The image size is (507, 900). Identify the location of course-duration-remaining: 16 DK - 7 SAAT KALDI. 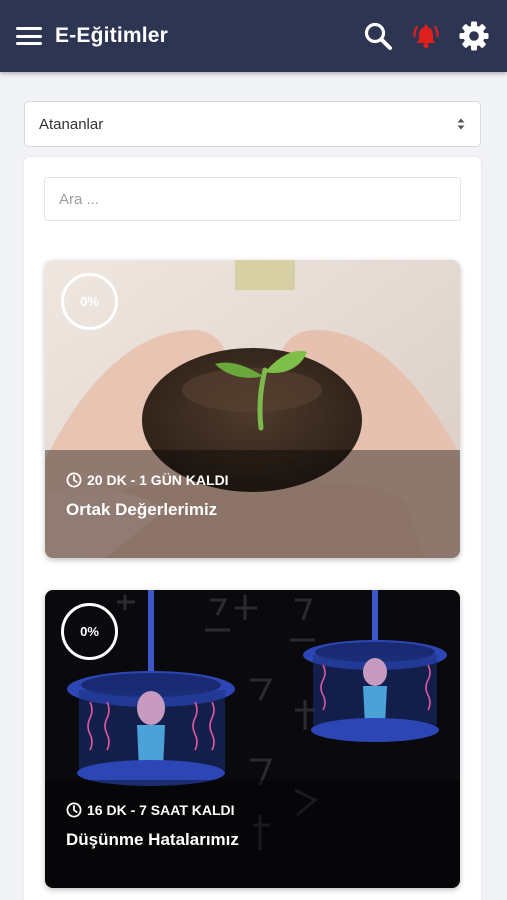
(161, 810).